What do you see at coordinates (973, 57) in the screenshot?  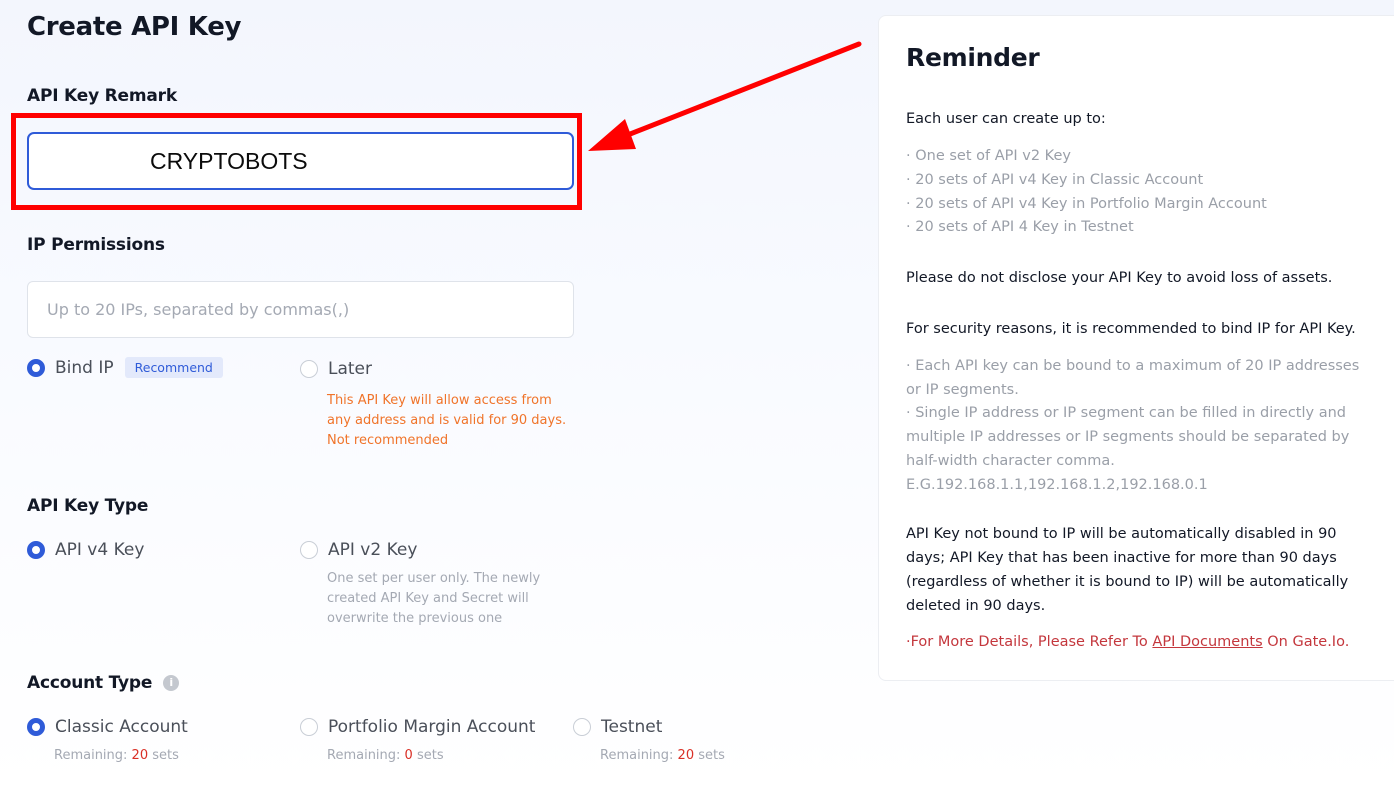 I see `reminder-title: Reminder` at bounding box center [973, 57].